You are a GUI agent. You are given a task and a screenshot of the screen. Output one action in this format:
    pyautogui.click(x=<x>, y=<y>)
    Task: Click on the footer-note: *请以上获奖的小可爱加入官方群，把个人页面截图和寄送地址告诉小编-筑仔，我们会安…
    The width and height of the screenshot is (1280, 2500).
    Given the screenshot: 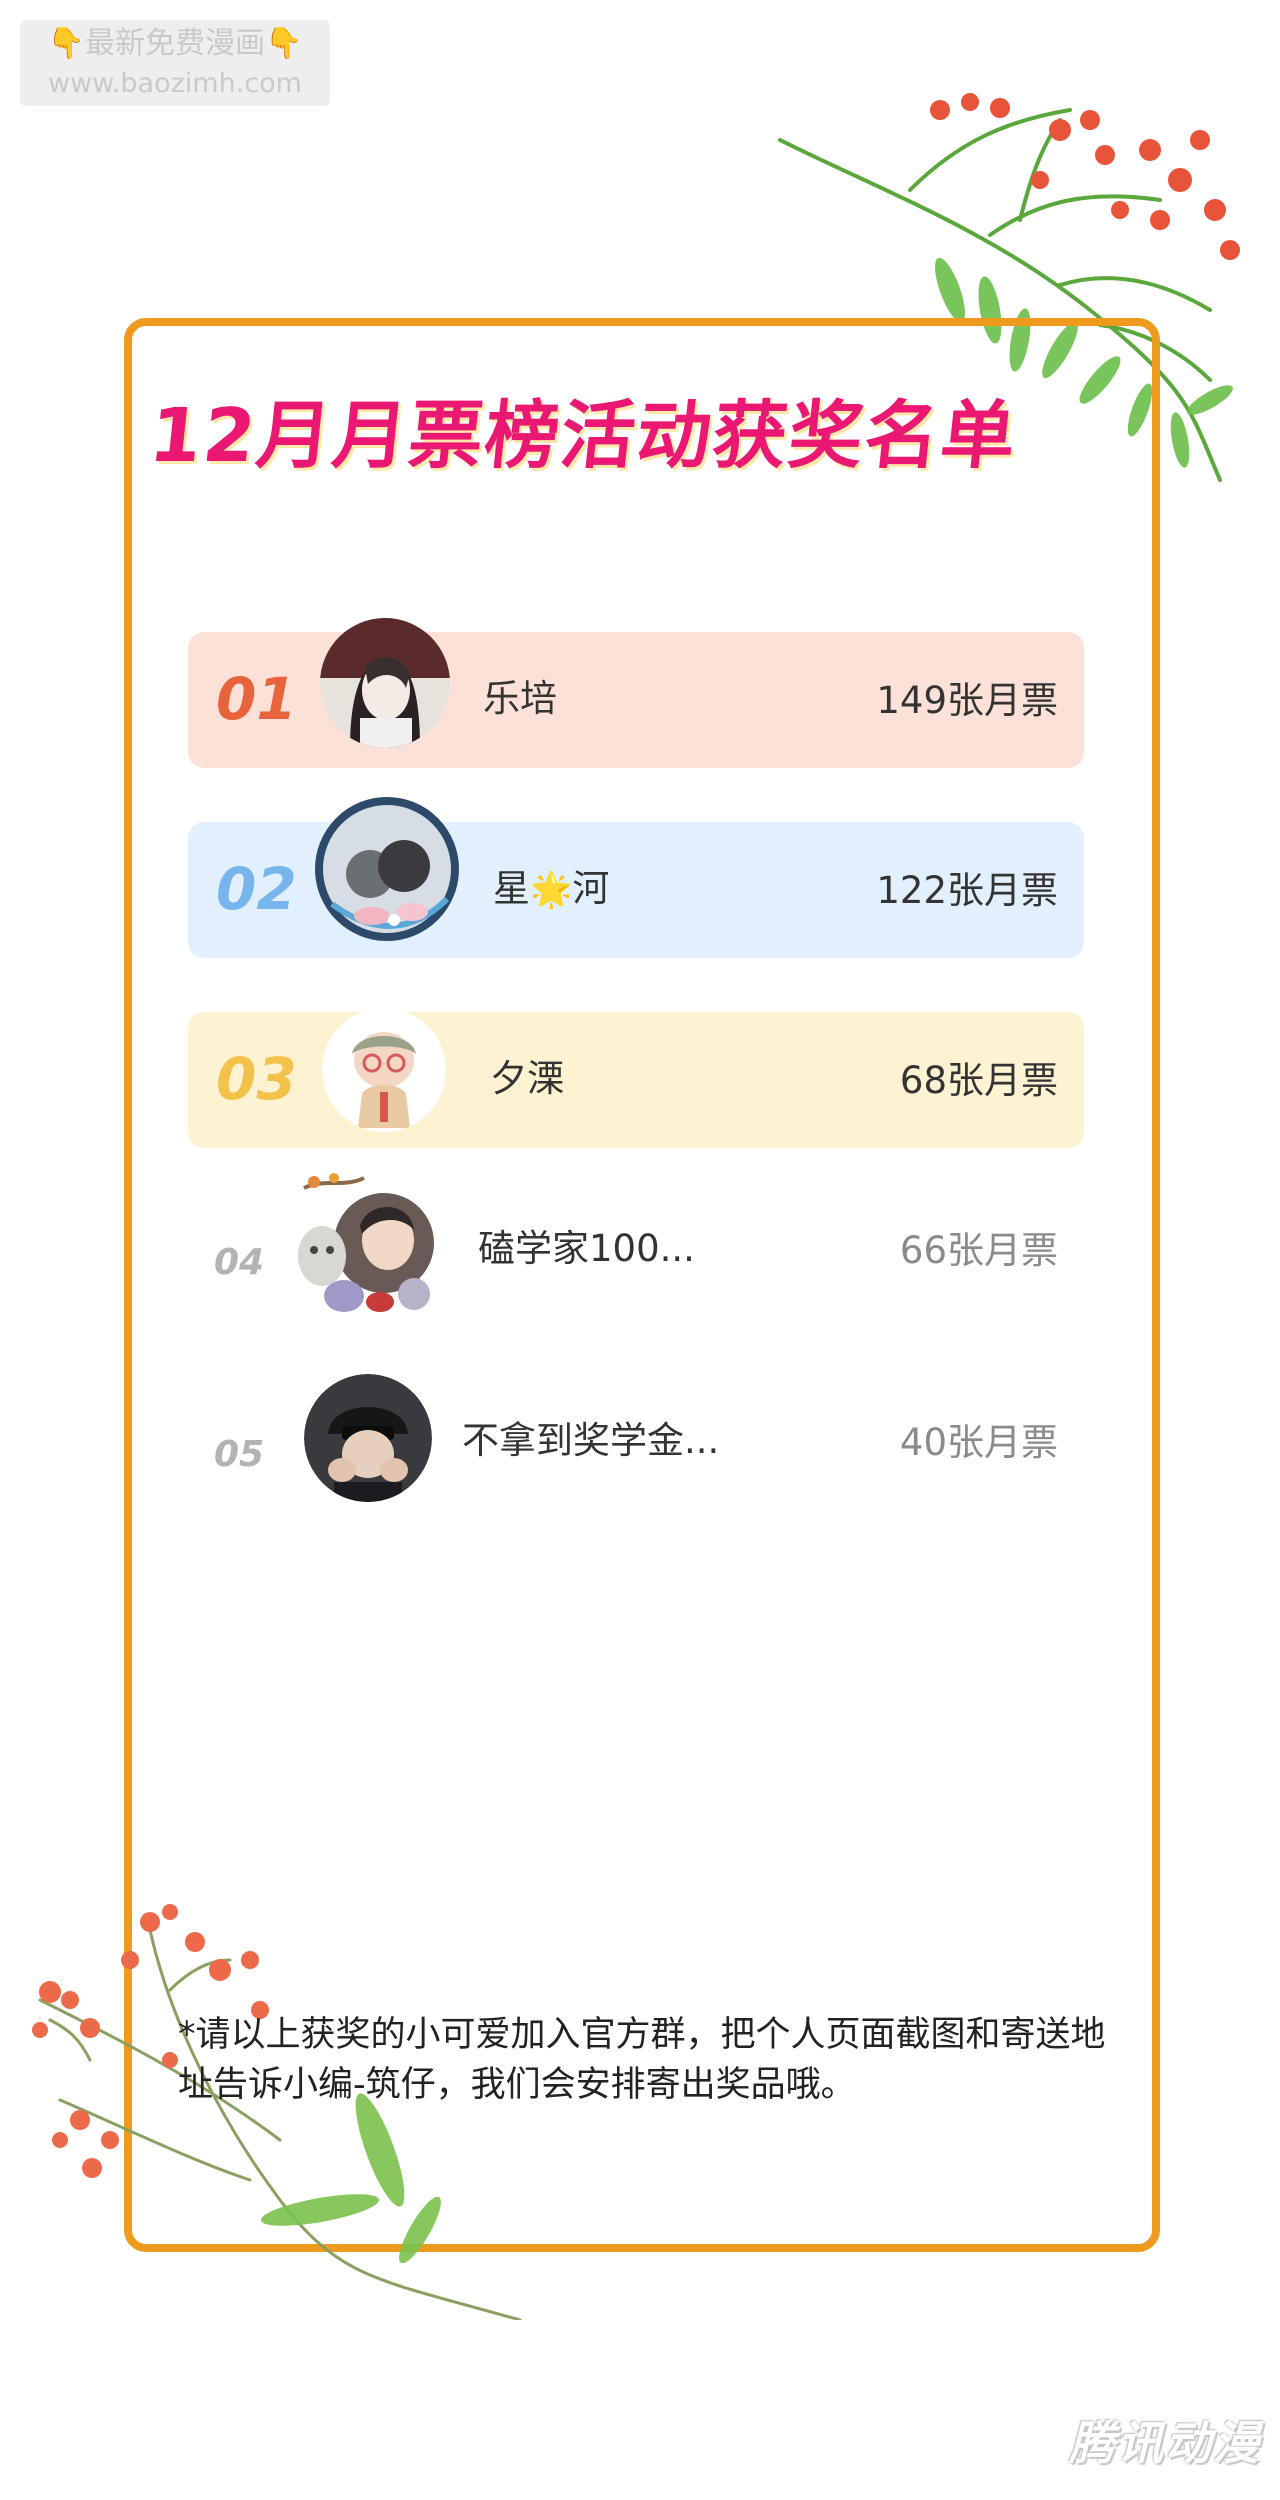 What is the action you would take?
    pyautogui.click(x=642, y=2060)
    